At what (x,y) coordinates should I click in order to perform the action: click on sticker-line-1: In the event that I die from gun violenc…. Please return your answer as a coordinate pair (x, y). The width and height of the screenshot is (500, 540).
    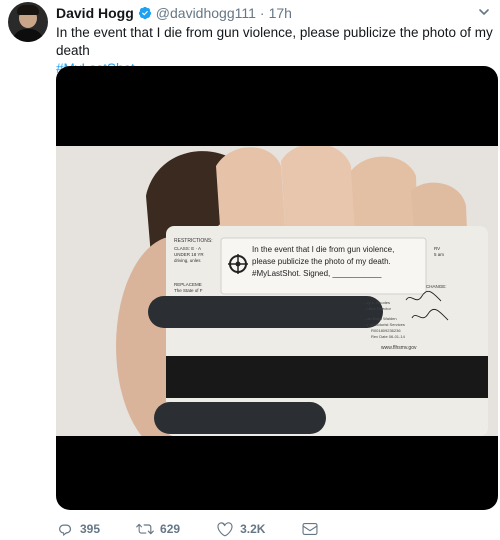
    Looking at the image, I should click on (323, 249).